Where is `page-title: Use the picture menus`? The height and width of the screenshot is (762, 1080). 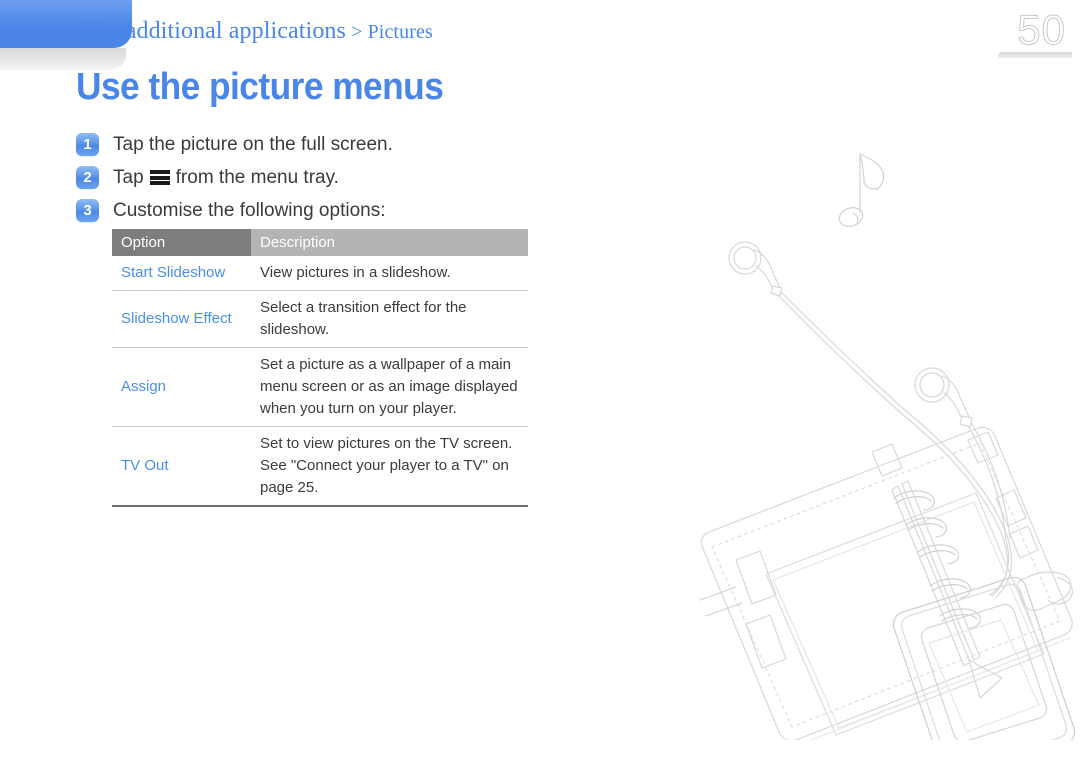 page-title: Use the picture menus is located at coordinates (260, 87).